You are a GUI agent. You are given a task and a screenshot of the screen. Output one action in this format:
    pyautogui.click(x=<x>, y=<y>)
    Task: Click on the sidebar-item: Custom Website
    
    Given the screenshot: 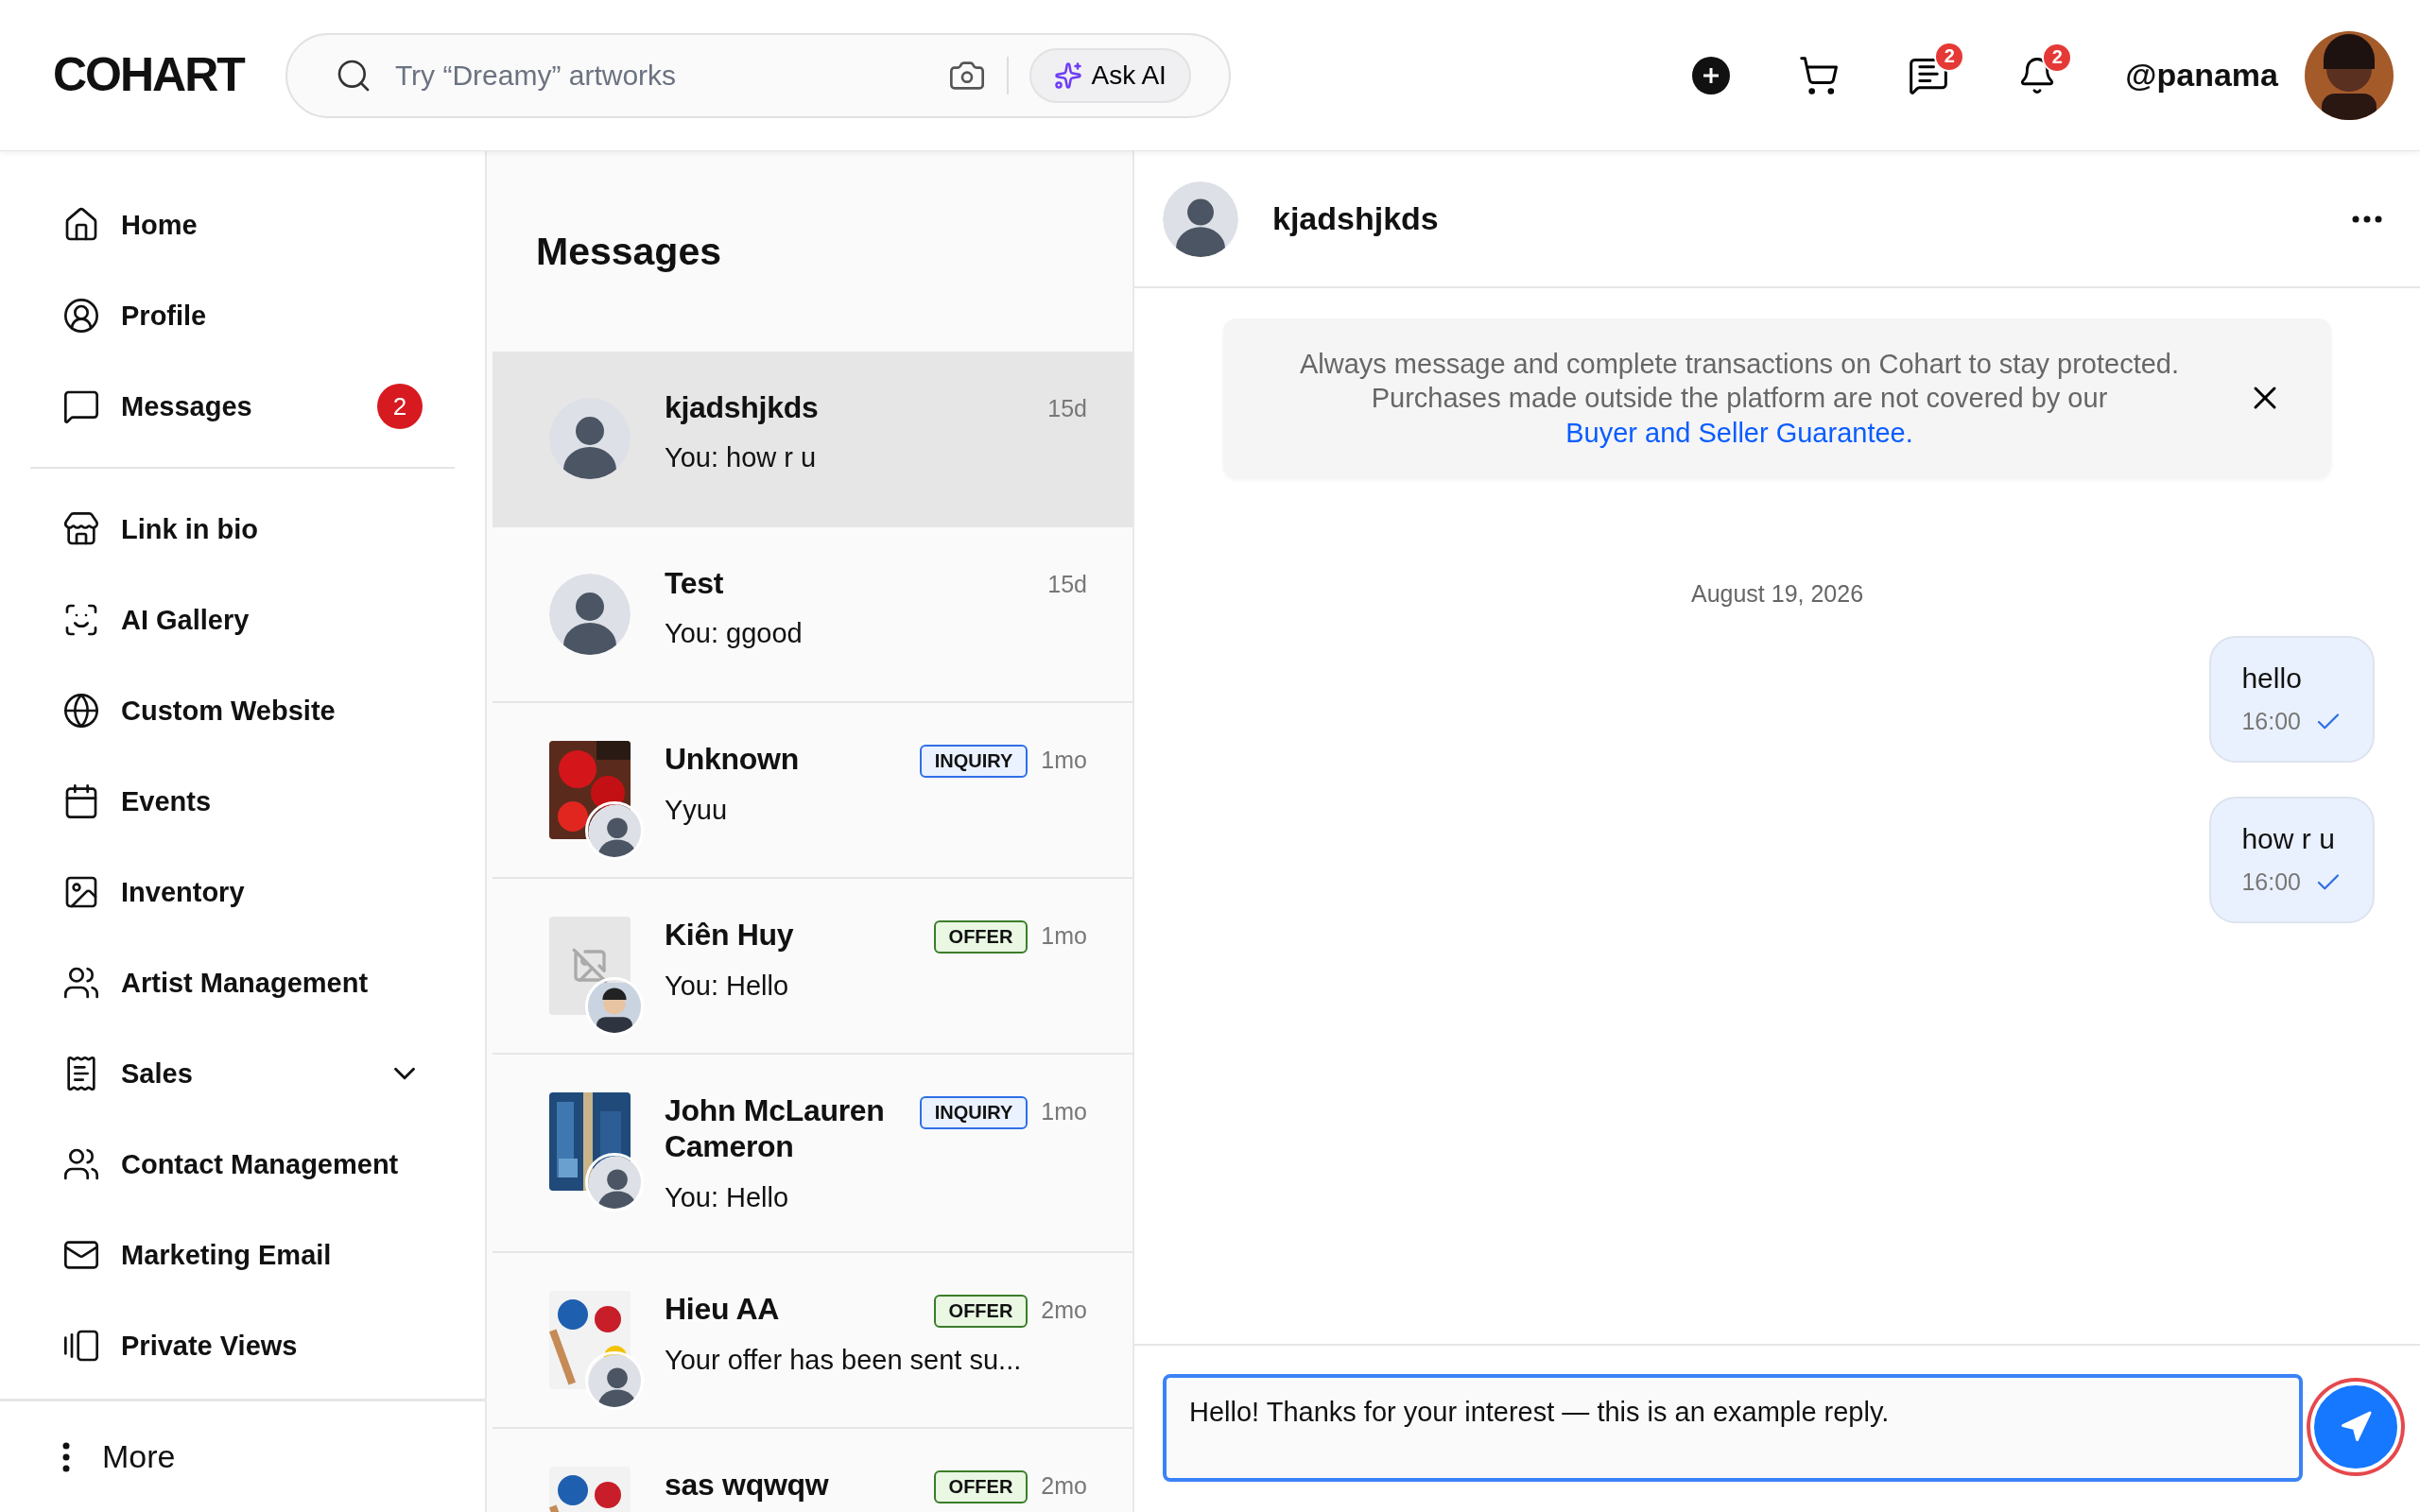 What is the action you would take?
    pyautogui.click(x=242, y=710)
    